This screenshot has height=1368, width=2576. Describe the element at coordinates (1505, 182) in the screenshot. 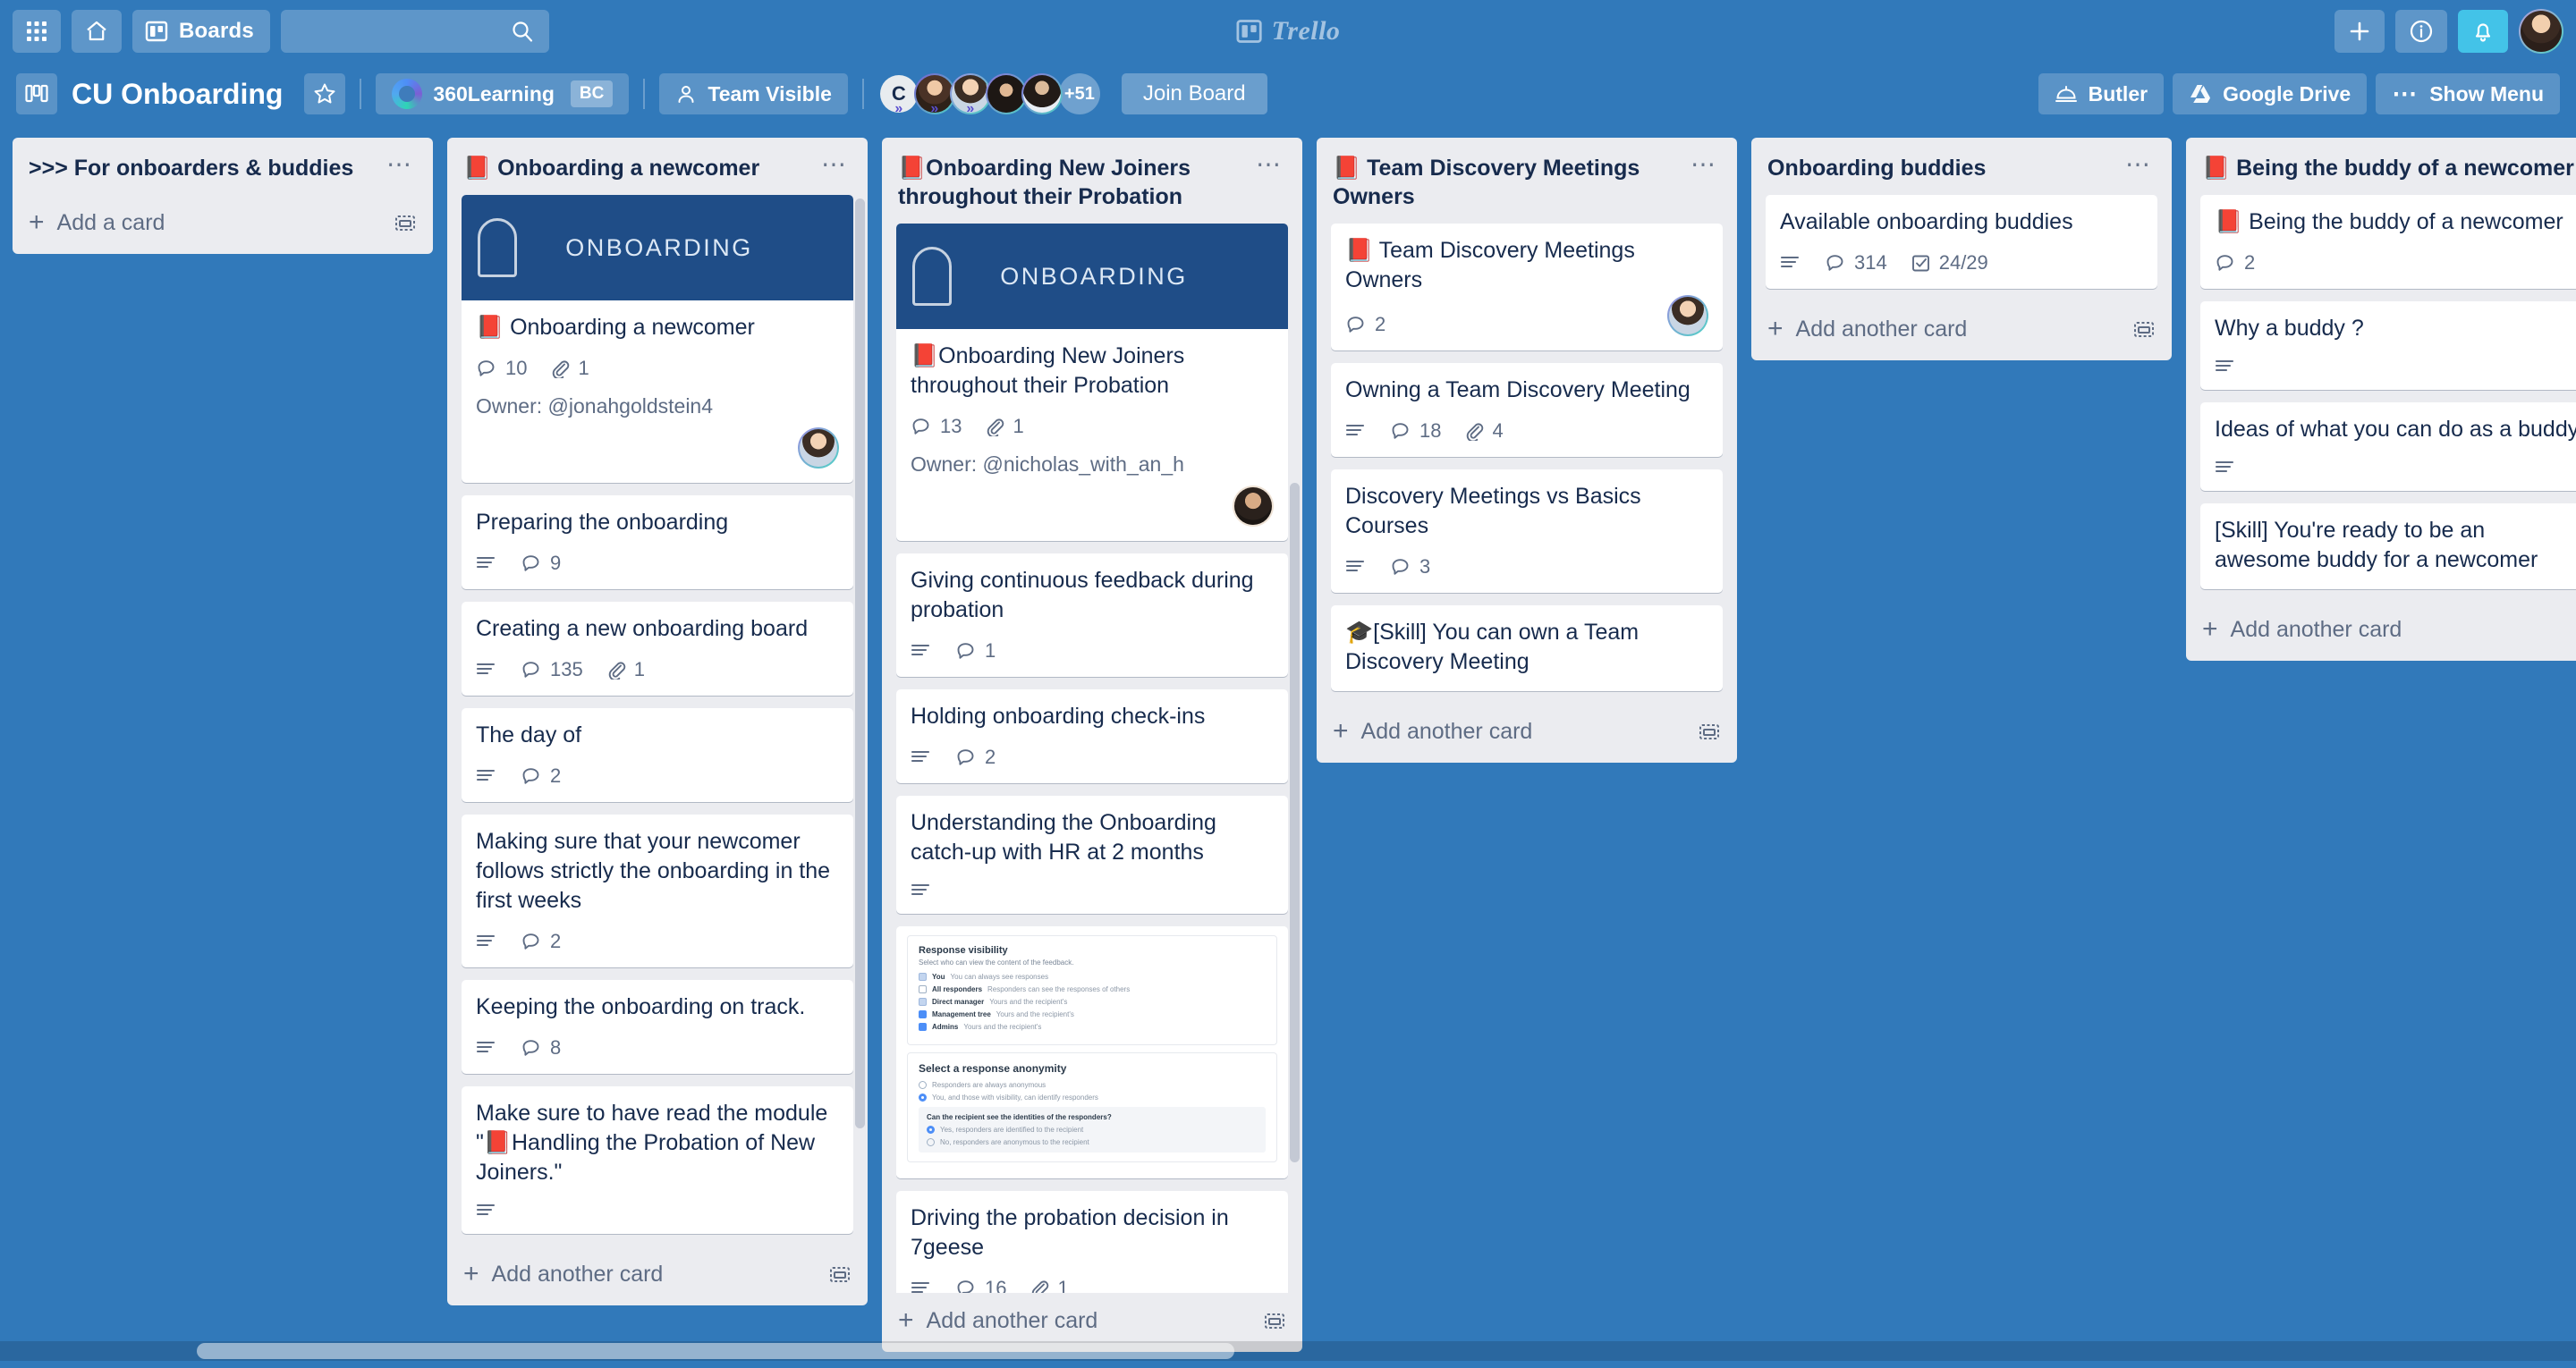

I see `list-title: 📕 Team Discovery Meetings Owners` at that location.